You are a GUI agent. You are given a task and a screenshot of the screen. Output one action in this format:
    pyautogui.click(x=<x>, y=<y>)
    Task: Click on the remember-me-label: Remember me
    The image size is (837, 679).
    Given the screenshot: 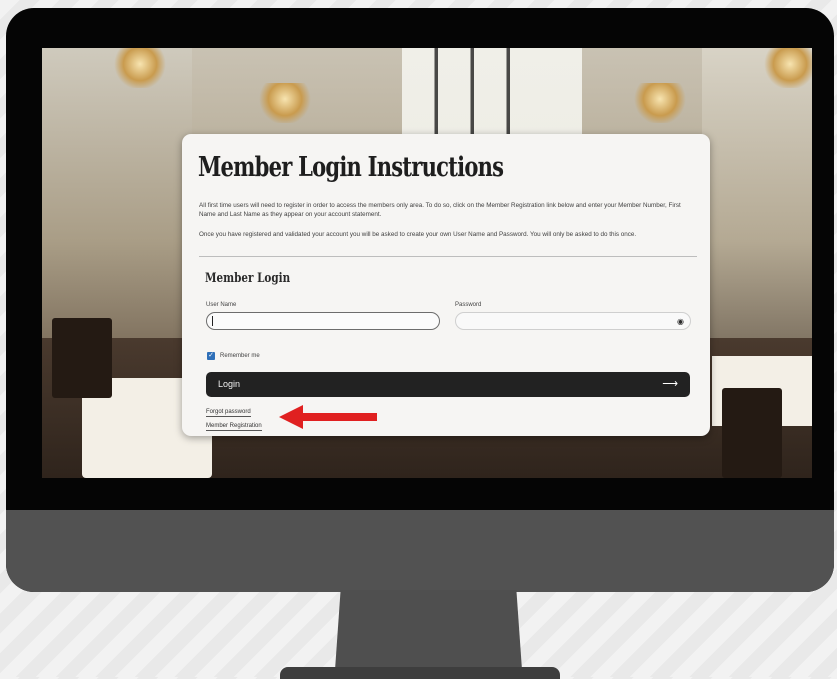 What is the action you would take?
    pyautogui.click(x=240, y=356)
    